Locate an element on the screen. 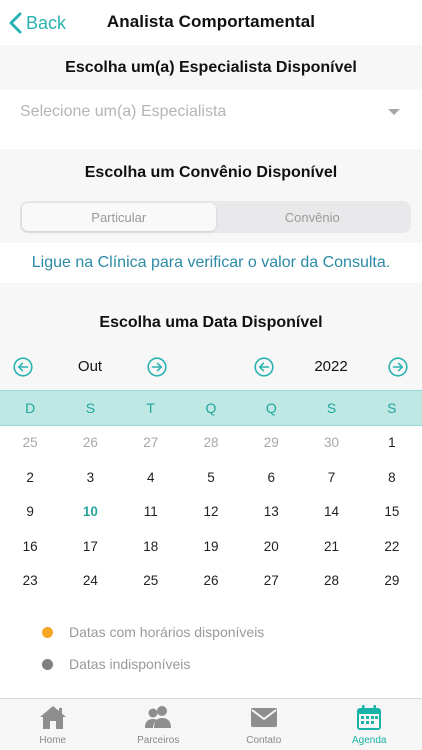 The image size is (422, 750). previous-month-button is located at coordinates (23, 367).